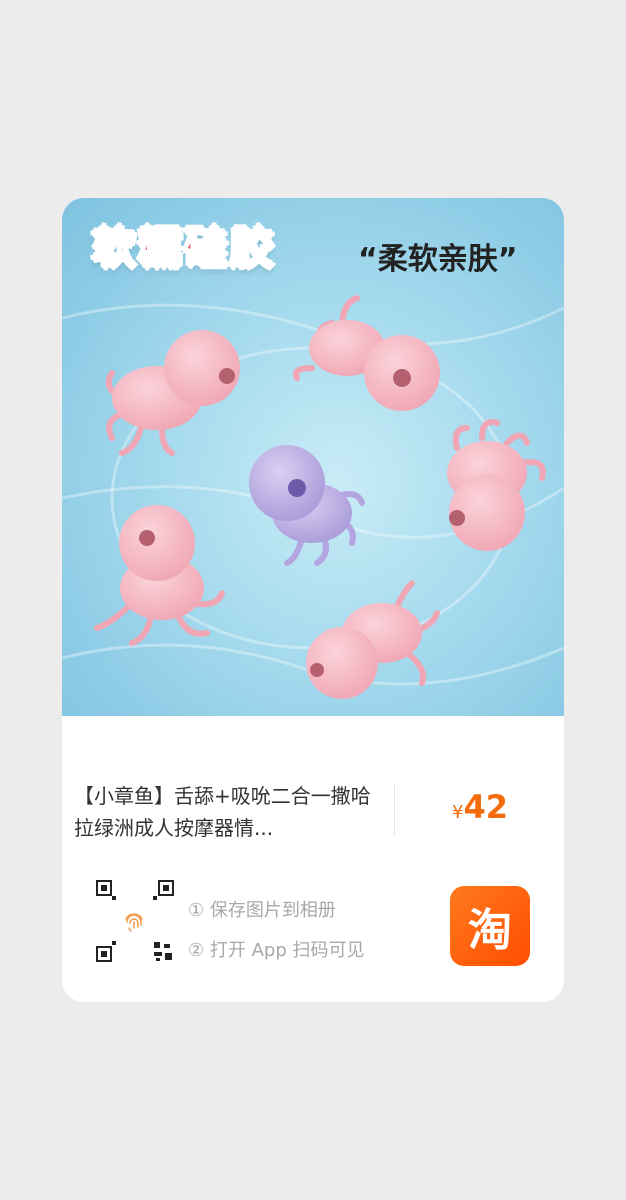 The image size is (626, 1200). What do you see at coordinates (134, 922) in the screenshot?
I see `fingerprint-icon` at bounding box center [134, 922].